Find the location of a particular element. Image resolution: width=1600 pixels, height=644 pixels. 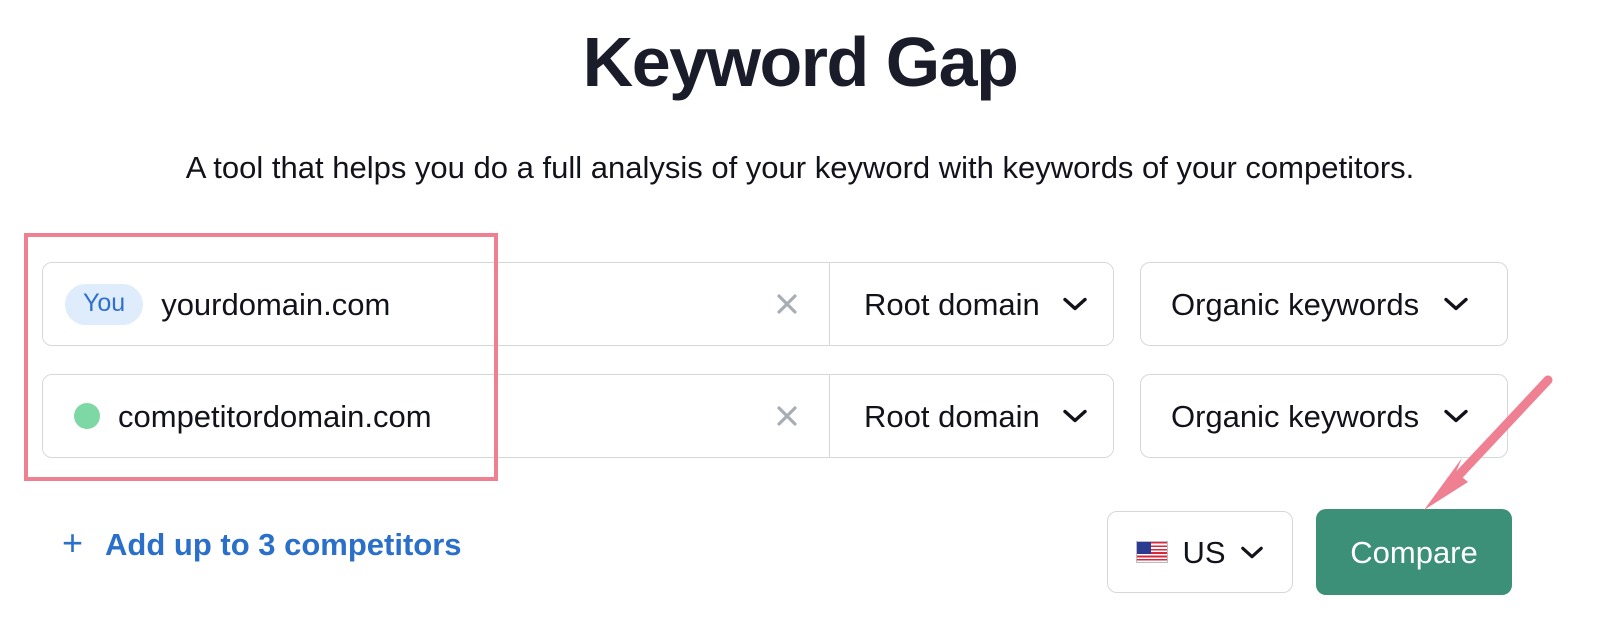

keyword-type-select-2: Organic keywords is located at coordinates (1324, 416).